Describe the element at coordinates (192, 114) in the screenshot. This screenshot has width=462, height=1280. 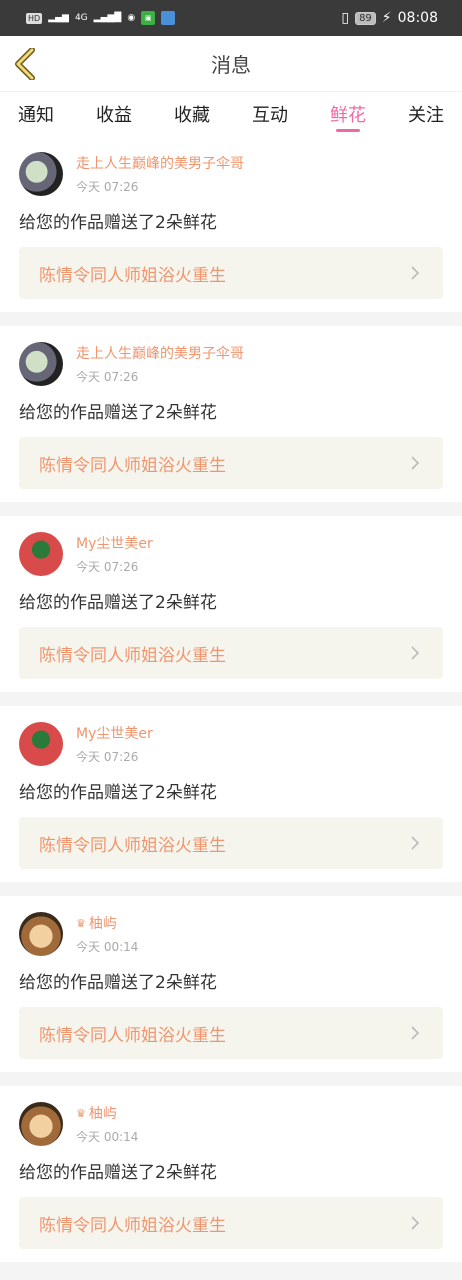
I see `tab-favorites: 收藏` at that location.